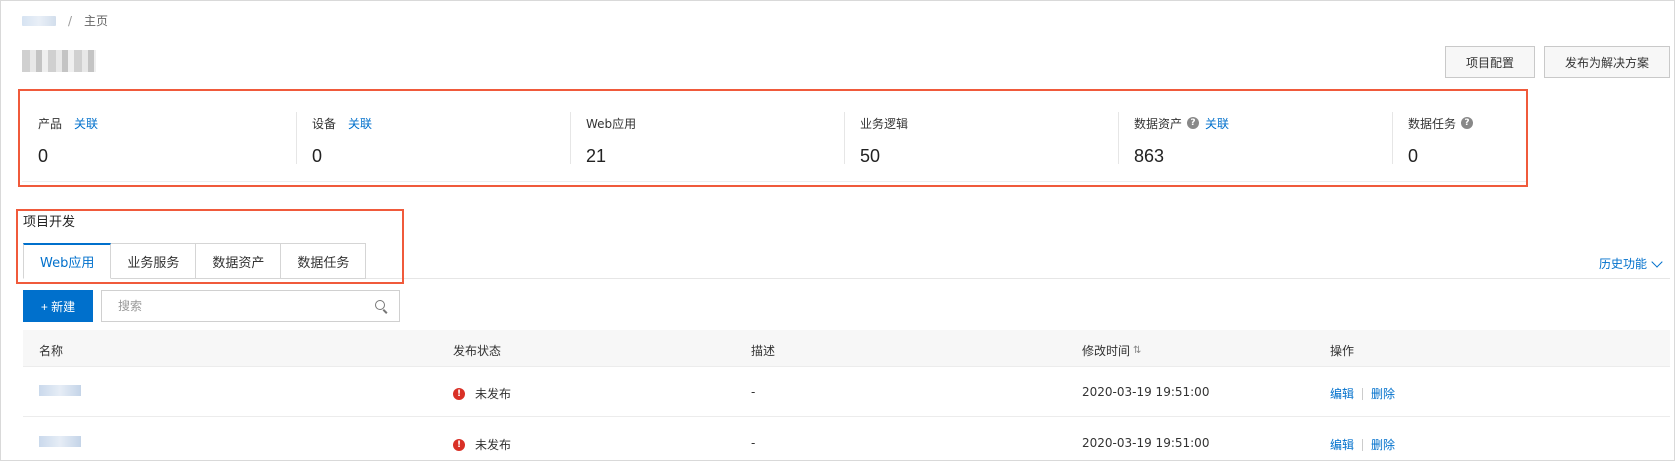 The image size is (1675, 461). I want to click on column-header-desc: 描述, so click(763, 351).